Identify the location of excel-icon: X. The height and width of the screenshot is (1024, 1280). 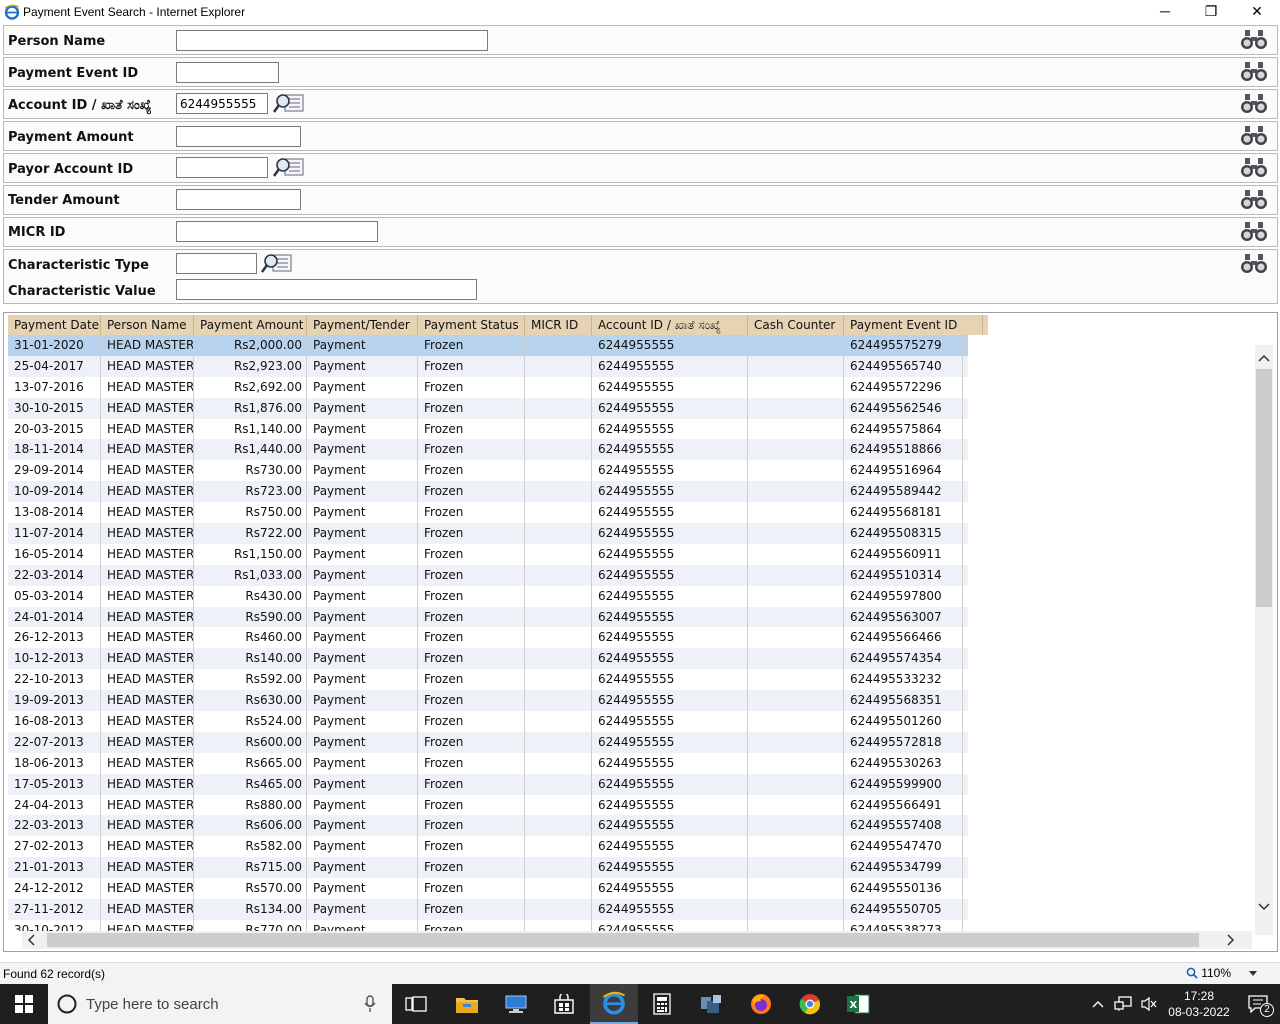
(858, 1004).